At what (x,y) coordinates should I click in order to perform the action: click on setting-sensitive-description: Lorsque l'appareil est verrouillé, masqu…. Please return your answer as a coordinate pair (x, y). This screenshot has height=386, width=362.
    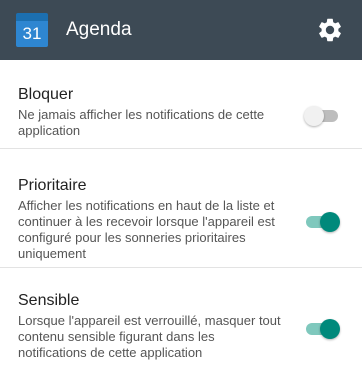
    Looking at the image, I should click on (149, 336).